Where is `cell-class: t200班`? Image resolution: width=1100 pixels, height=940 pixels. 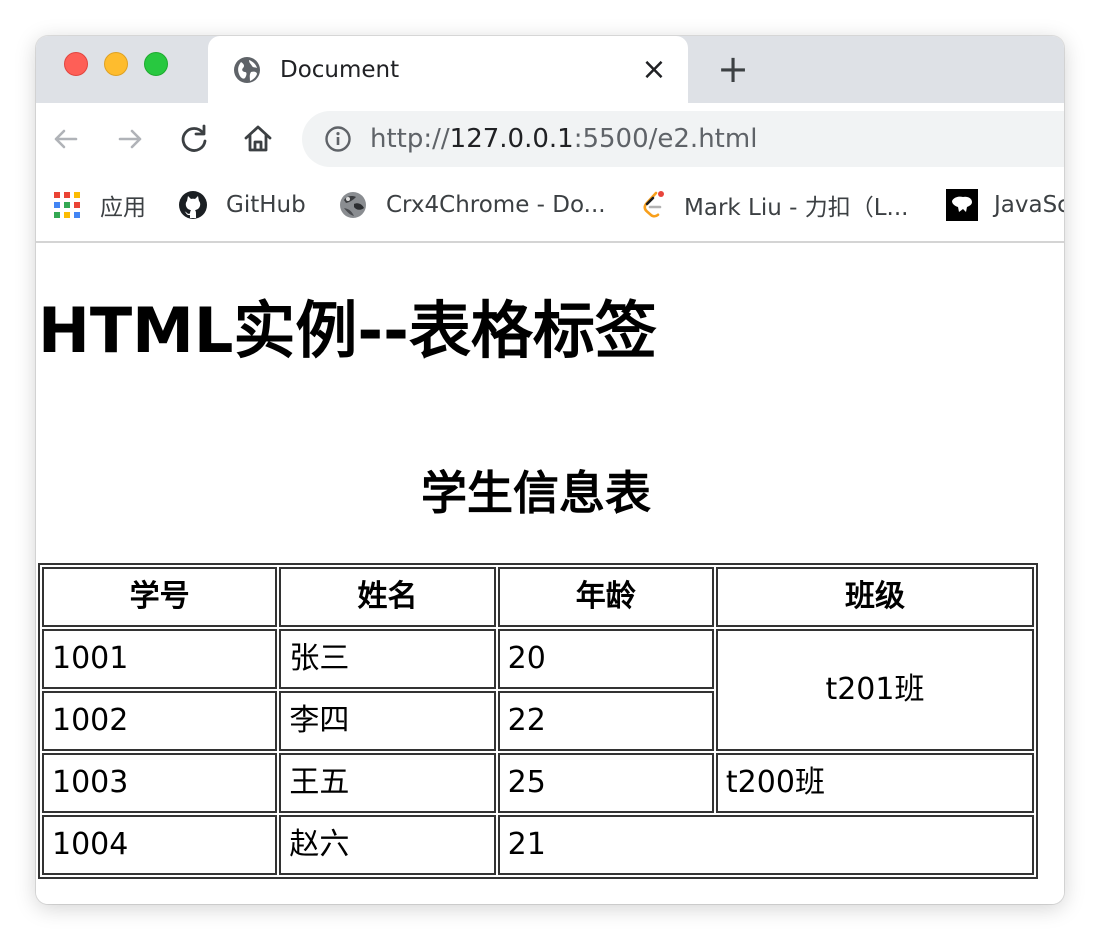
cell-class: t200班 is located at coordinates (874, 783).